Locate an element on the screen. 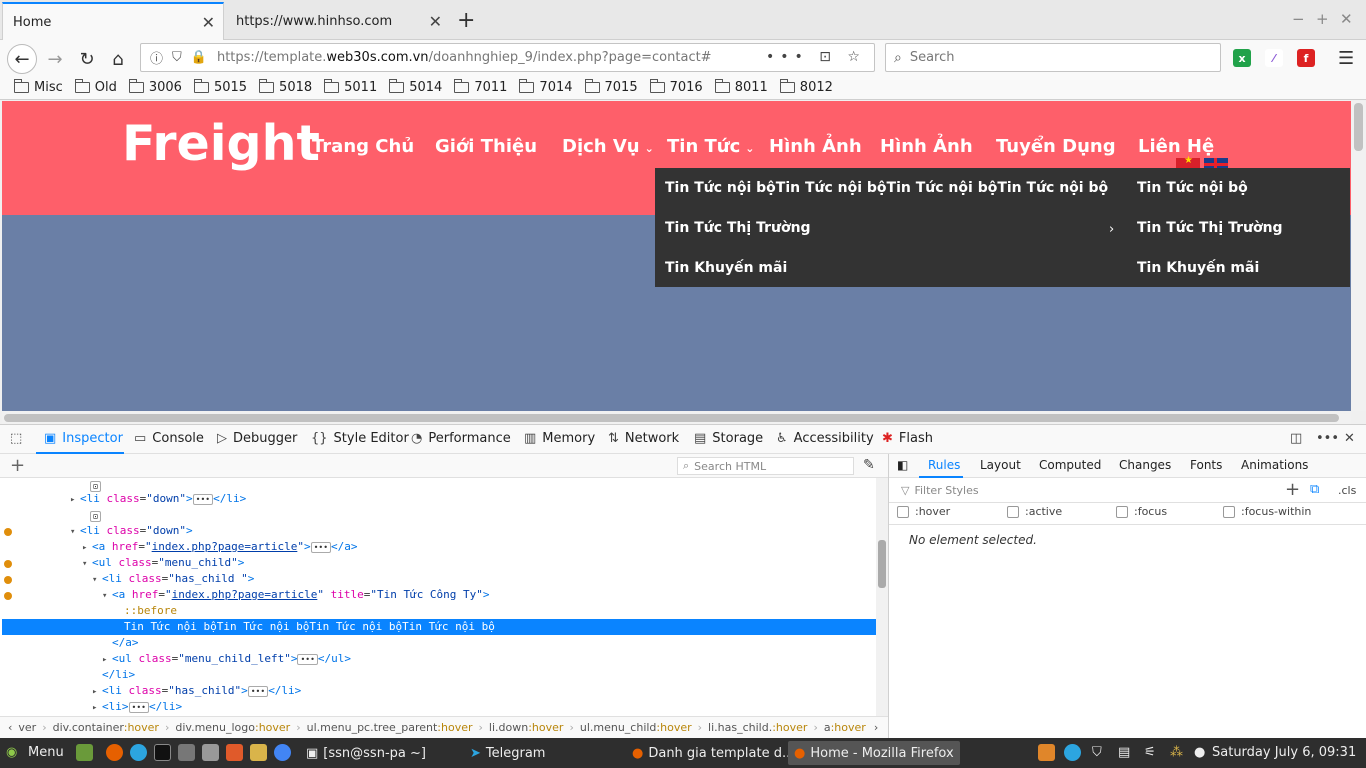 The width and height of the screenshot is (1366, 768). bookmark-folder: Misc is located at coordinates (38, 87).